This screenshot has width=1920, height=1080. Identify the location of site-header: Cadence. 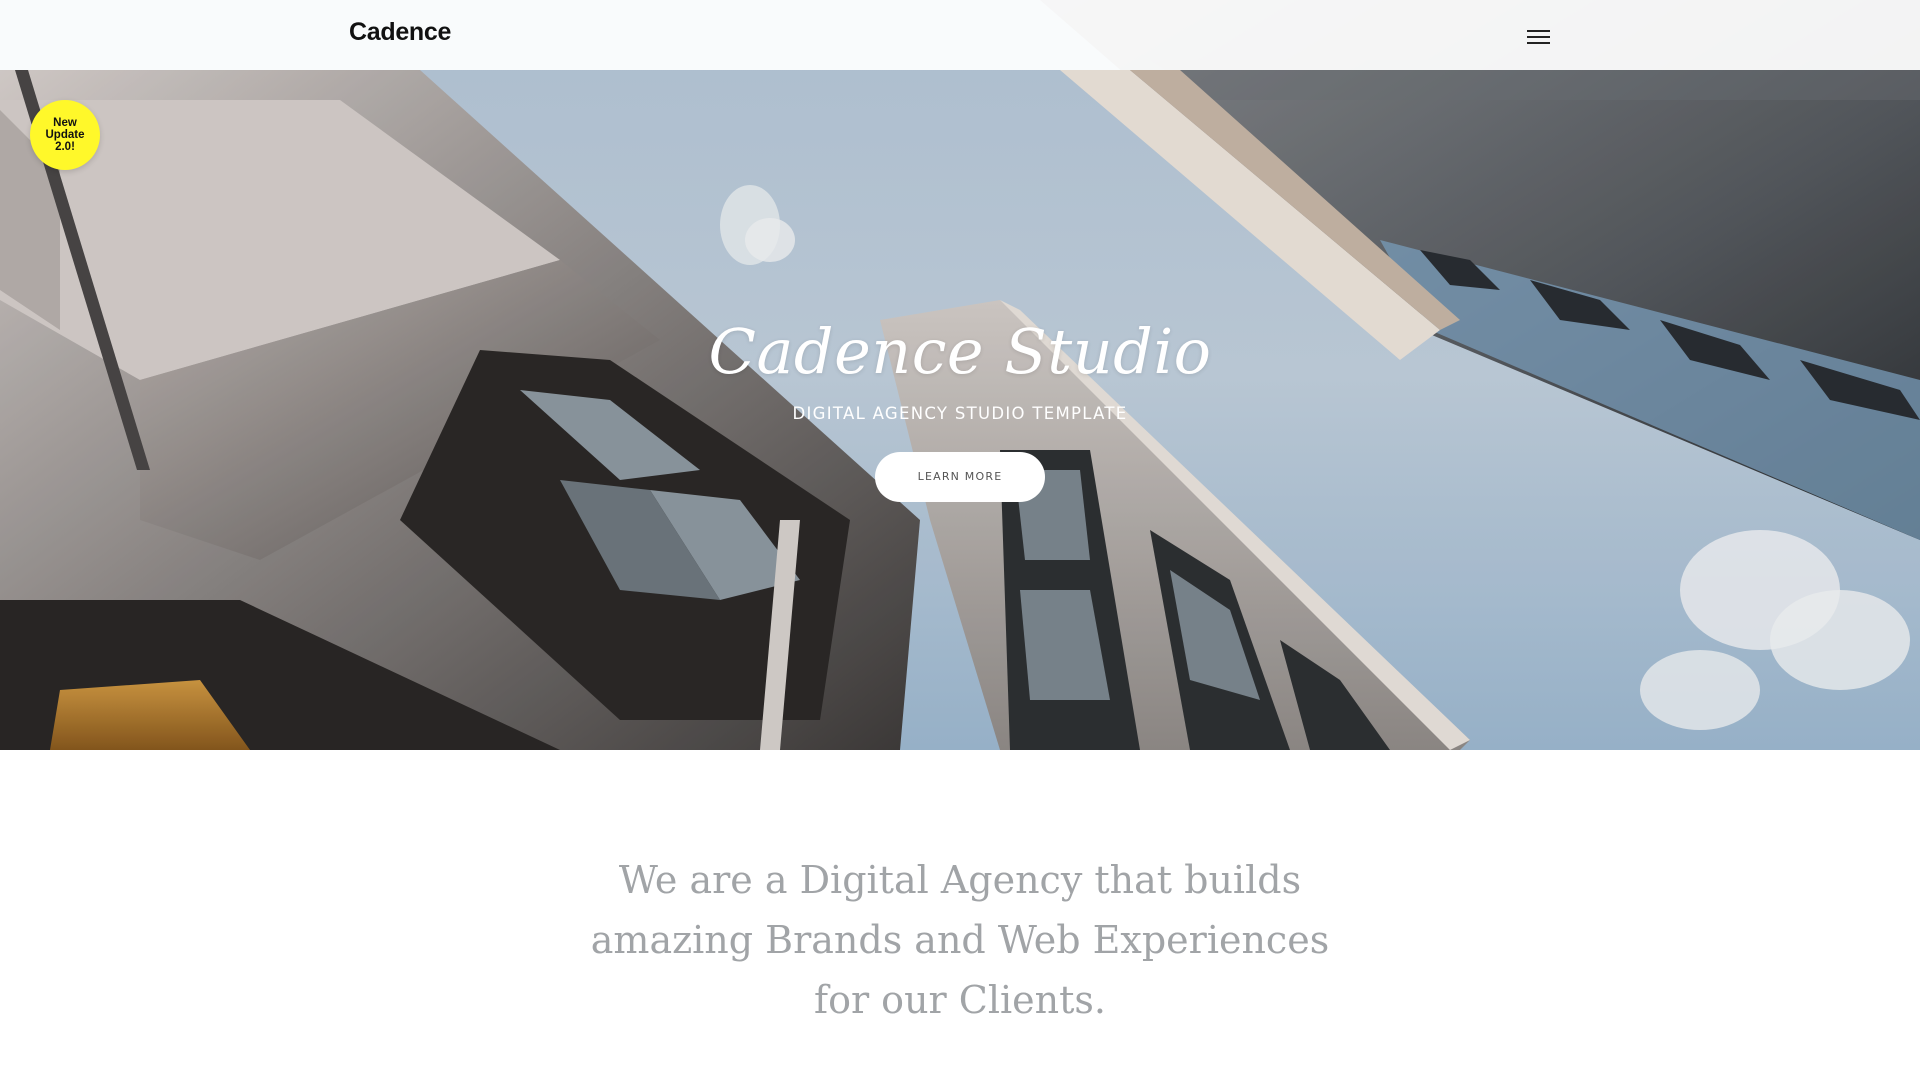
(960, 35).